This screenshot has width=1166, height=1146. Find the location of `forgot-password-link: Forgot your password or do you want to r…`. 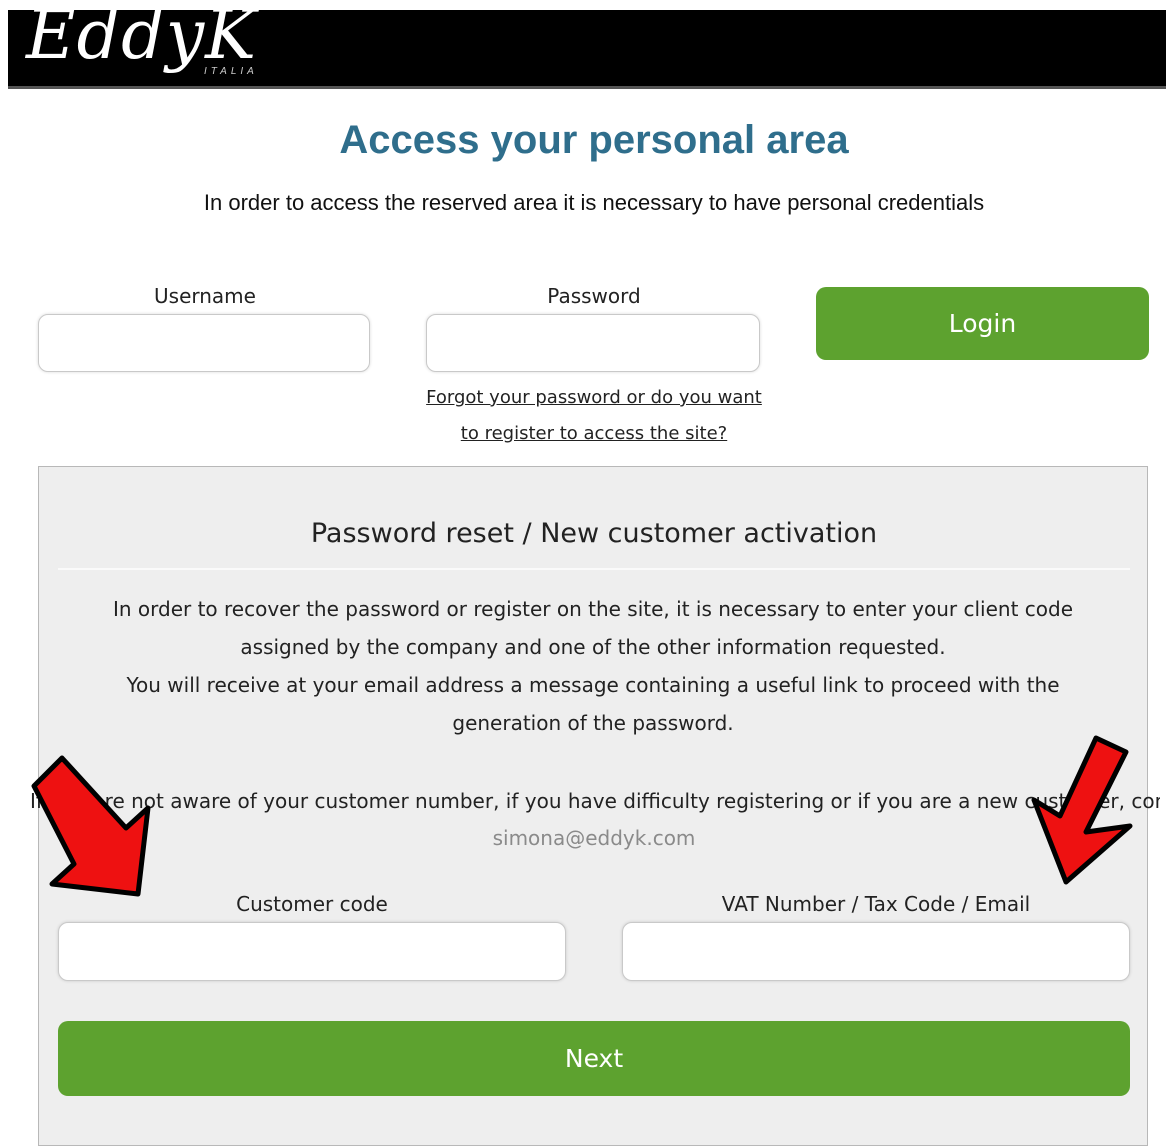

forgot-password-link: Forgot your password or do you want to r… is located at coordinates (594, 416).